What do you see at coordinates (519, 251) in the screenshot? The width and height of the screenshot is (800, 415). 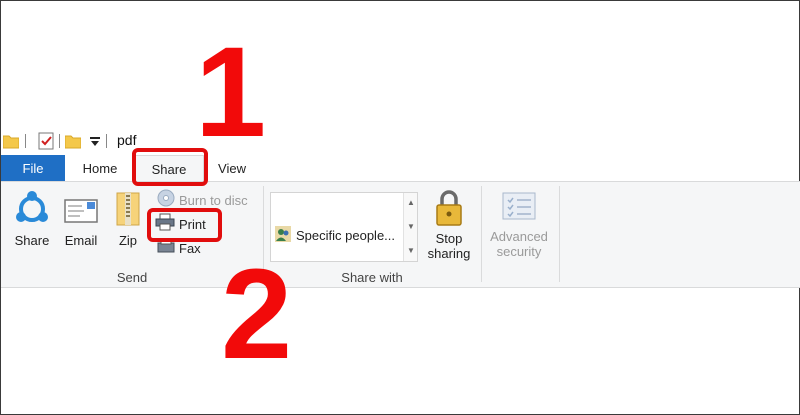 I see `advanced-security-label-line2: security` at bounding box center [519, 251].